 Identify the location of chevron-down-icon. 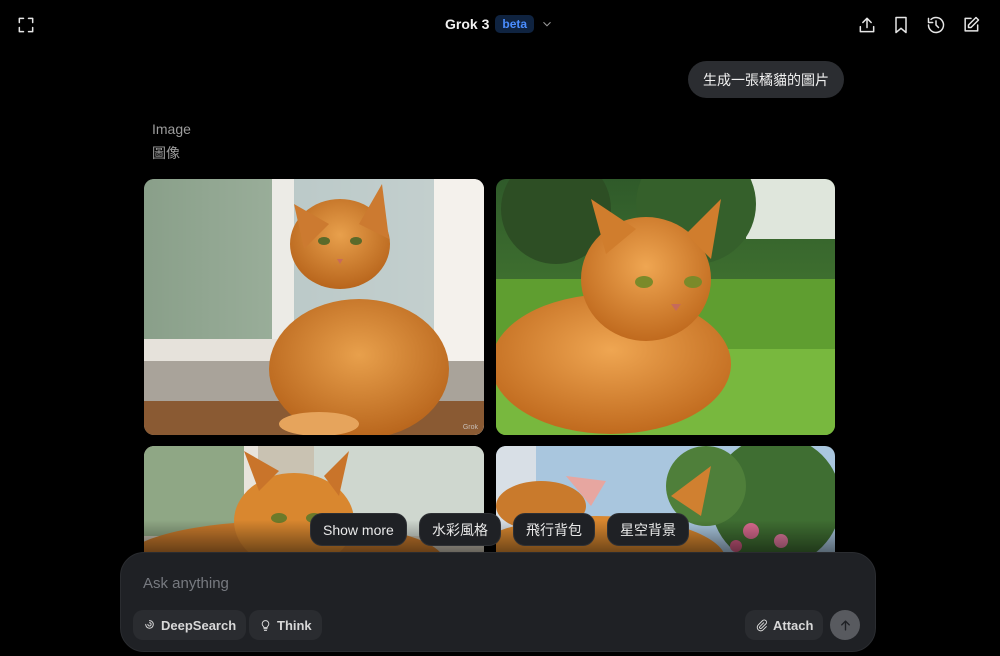
(547, 24).